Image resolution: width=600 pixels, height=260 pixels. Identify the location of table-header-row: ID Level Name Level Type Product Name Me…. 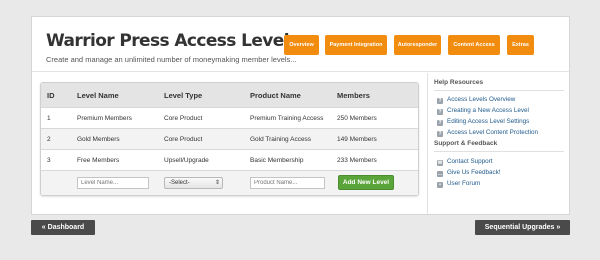
(229, 95).